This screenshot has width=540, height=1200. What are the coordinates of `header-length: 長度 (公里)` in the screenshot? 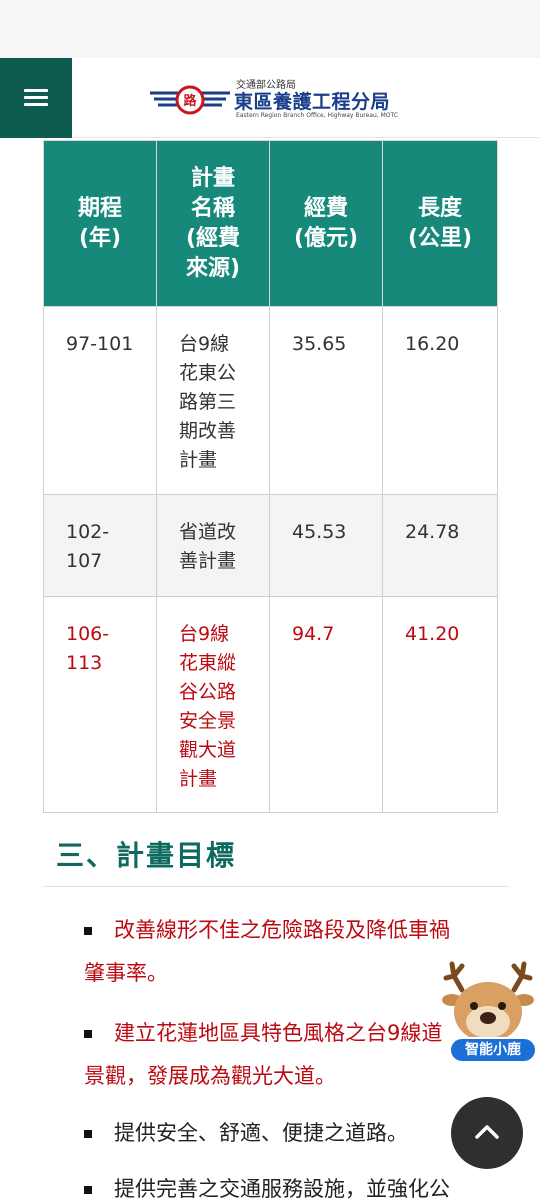 It's located at (440, 223).